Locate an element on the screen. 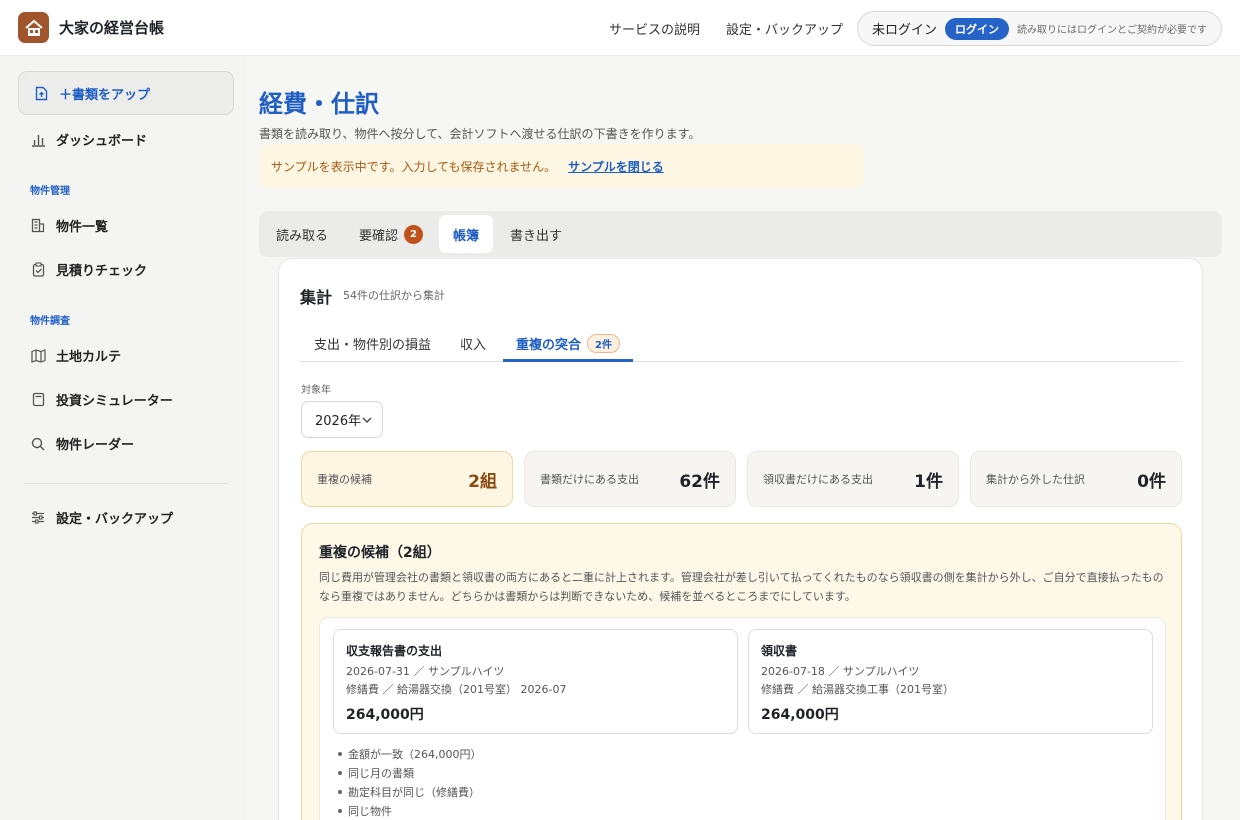 The image size is (1240, 820). reason-text: 同じ月の書類 is located at coordinates (381, 773).